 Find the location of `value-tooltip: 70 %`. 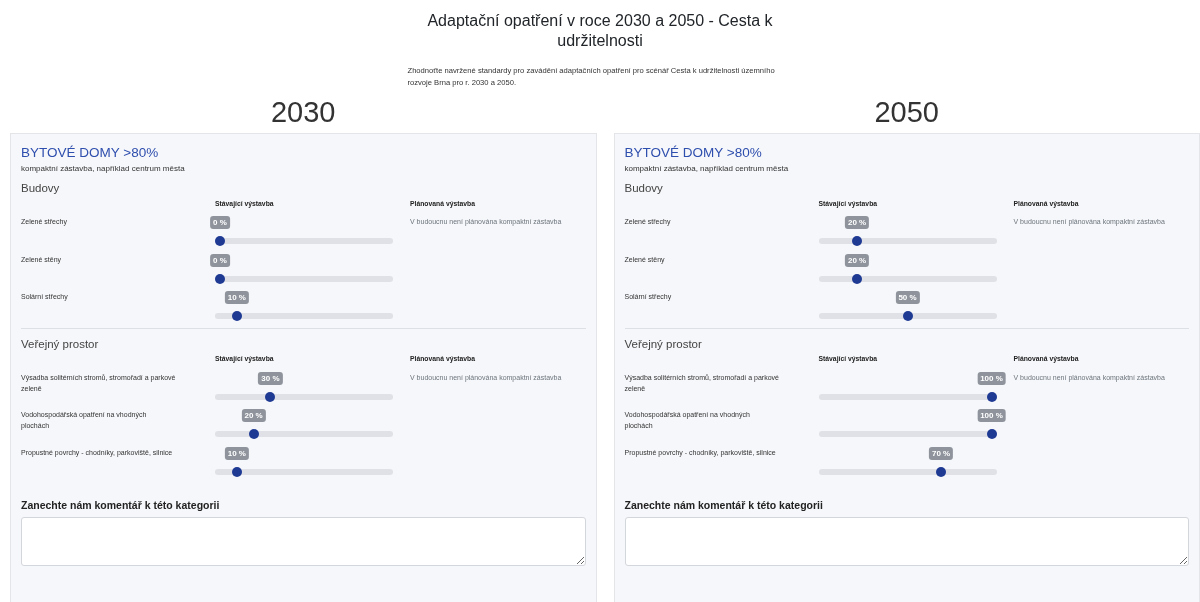

value-tooltip: 70 % is located at coordinates (941, 453).